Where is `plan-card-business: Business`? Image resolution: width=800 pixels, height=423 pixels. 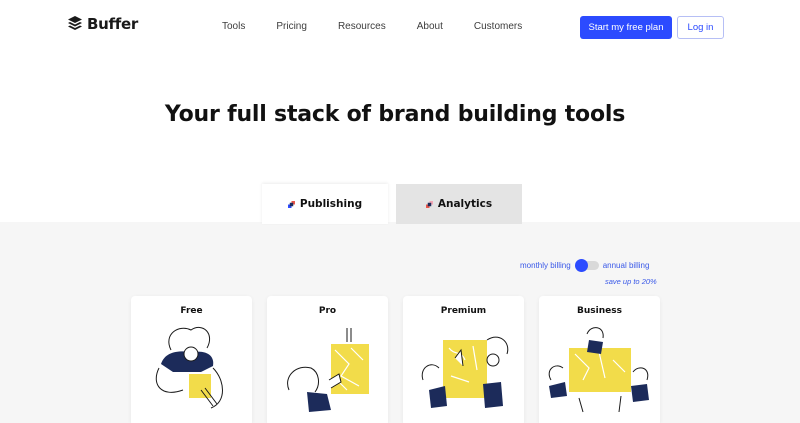
plan-card-business: Business is located at coordinates (599, 359).